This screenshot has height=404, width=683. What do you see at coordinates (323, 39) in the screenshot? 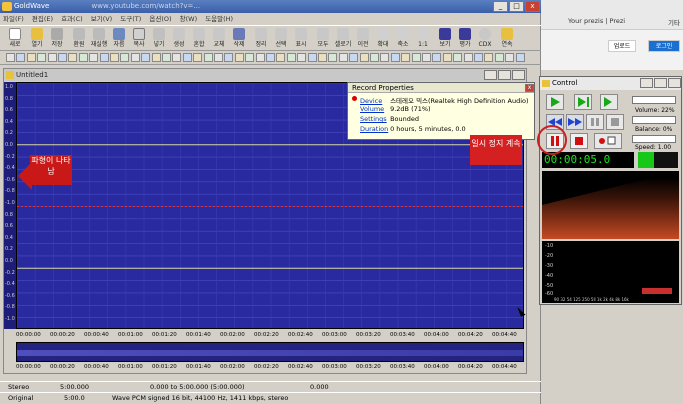
I see `all-button: 모두` at bounding box center [323, 39].